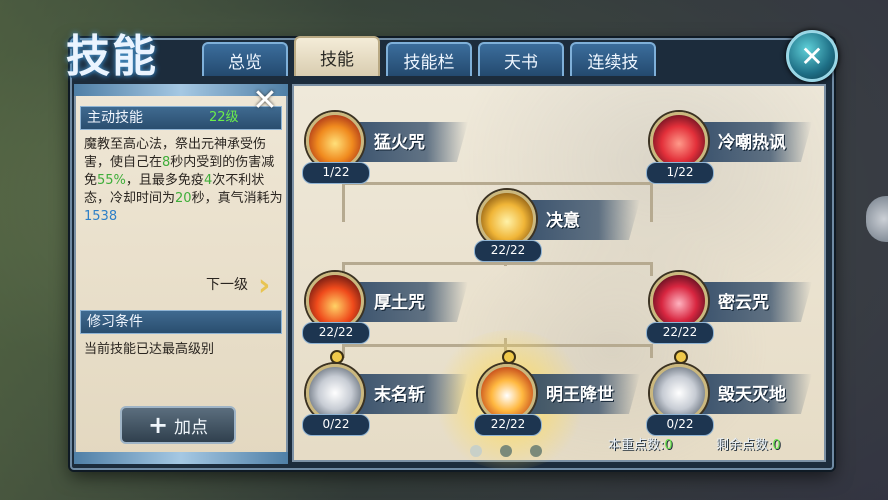 This screenshot has height=500, width=888. I want to click on skill-node: 末名斩 0/22, so click(387, 400).